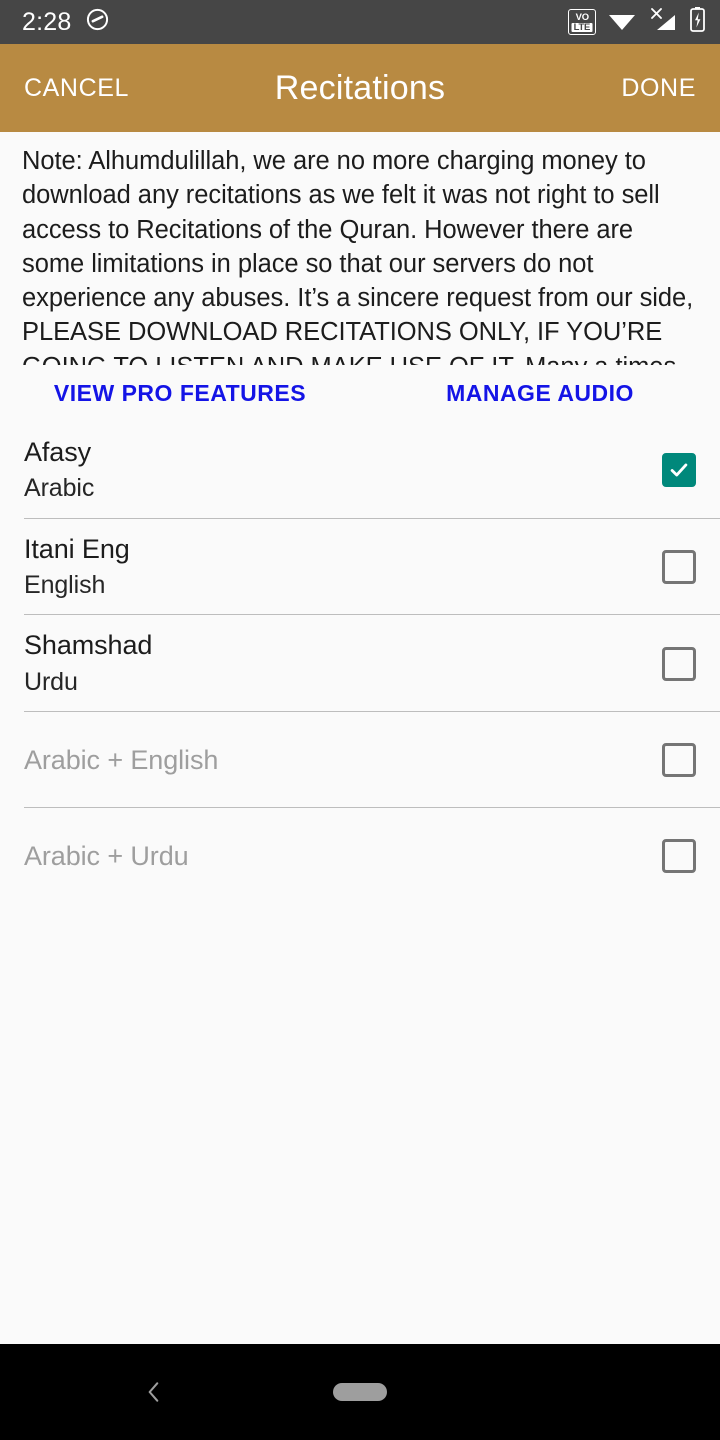 This screenshot has width=720, height=1440. Describe the element at coordinates (622, 22) in the screenshot. I see `wifi-icon` at that location.